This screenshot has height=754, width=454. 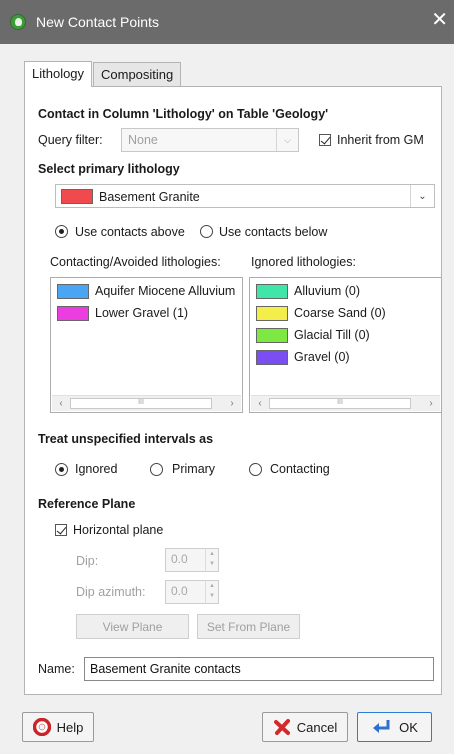 What do you see at coordinates (210, 140) in the screenshot?
I see `query-filter-select: None ⌵` at bounding box center [210, 140].